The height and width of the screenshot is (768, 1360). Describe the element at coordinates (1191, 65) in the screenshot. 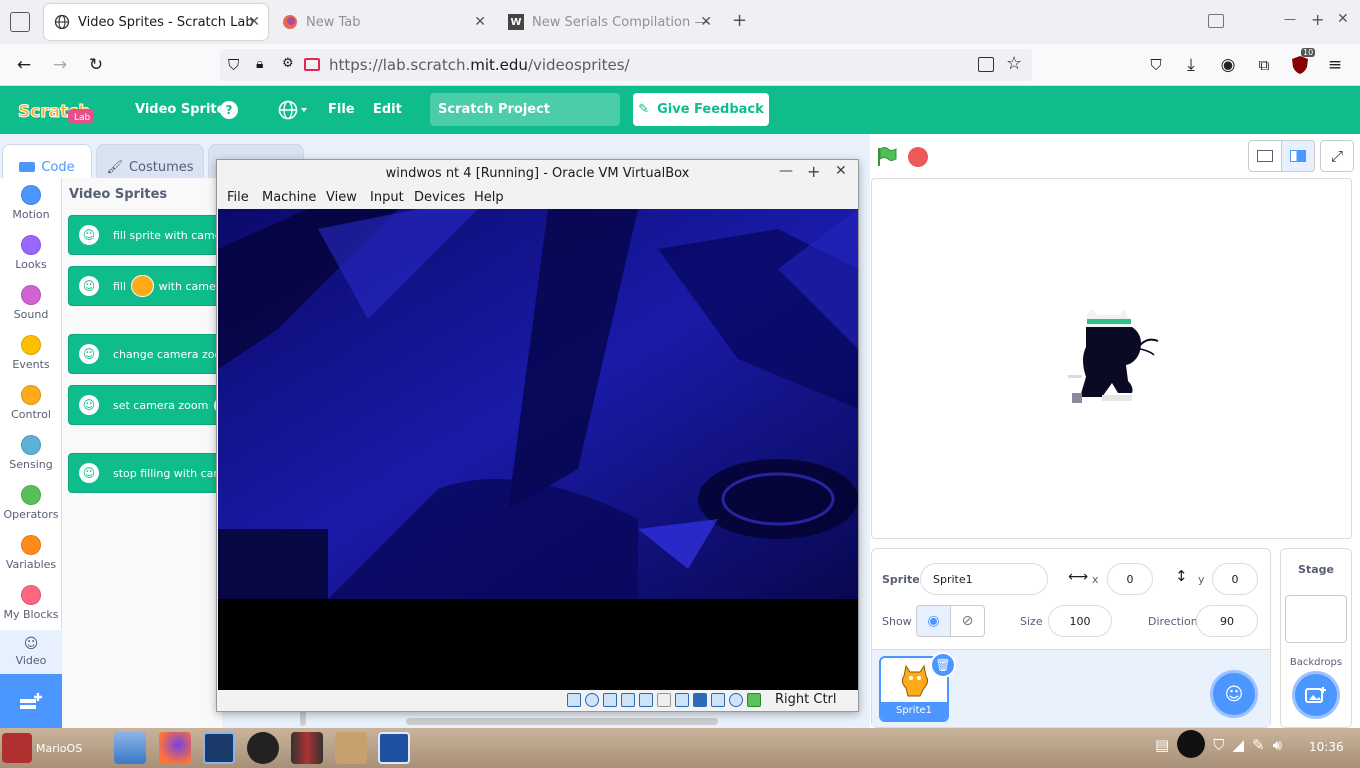

I see `downloads-icon: ⤓` at that location.